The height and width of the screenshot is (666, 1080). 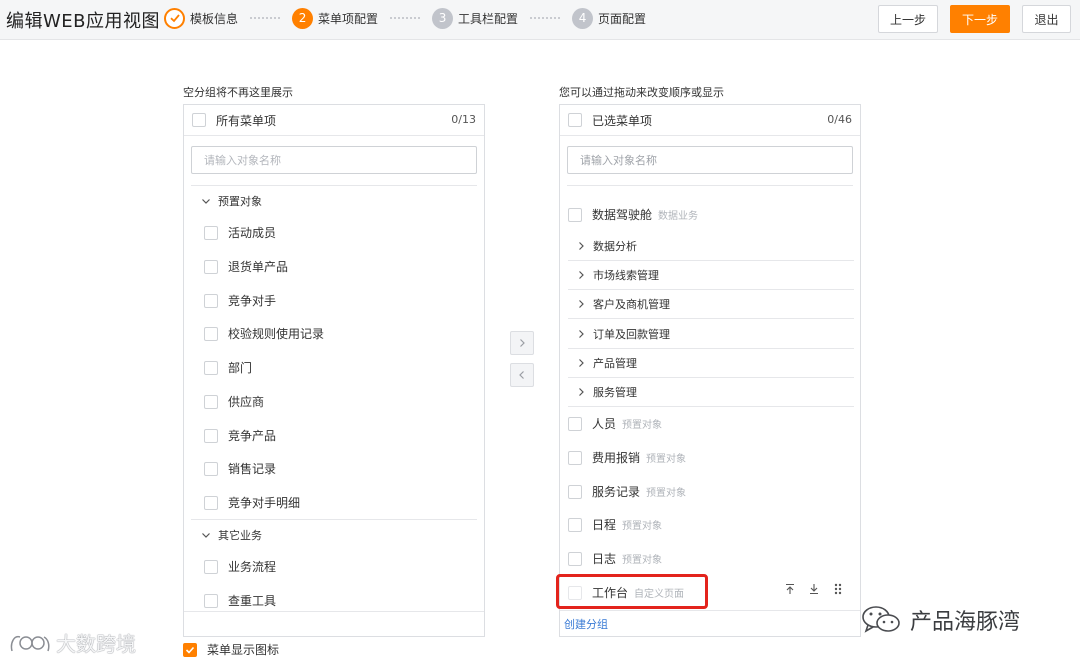 I want to click on list-item: 竞争对手, so click(x=240, y=300).